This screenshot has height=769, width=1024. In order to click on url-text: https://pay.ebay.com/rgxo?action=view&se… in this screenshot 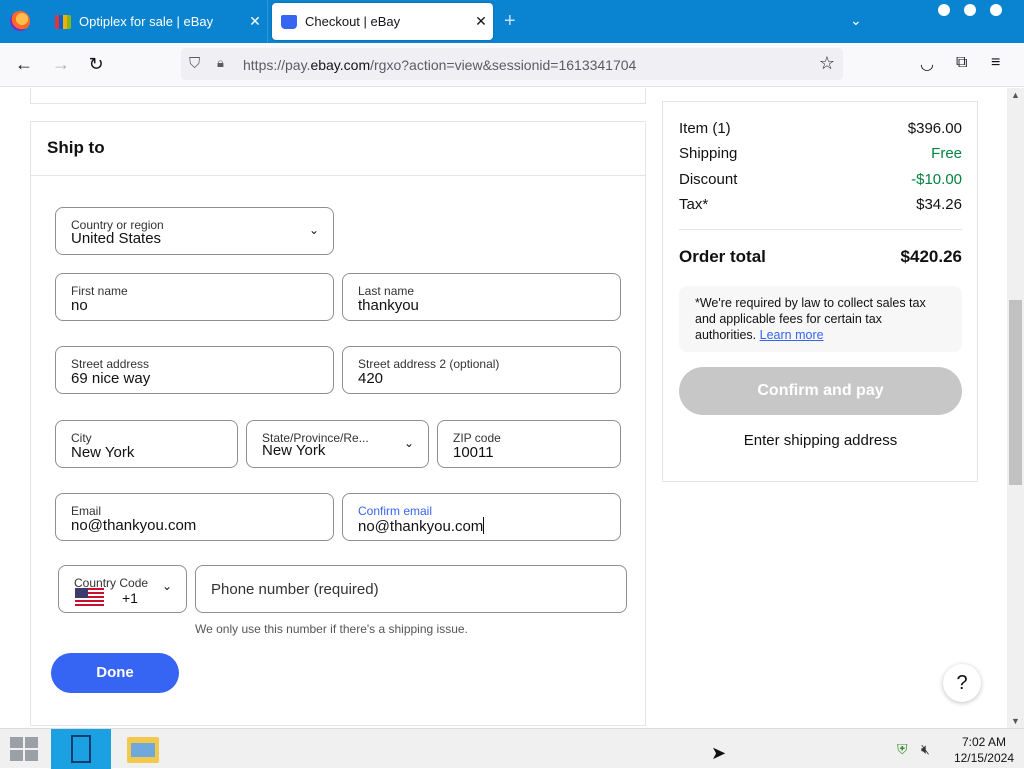, I will do `click(439, 65)`.